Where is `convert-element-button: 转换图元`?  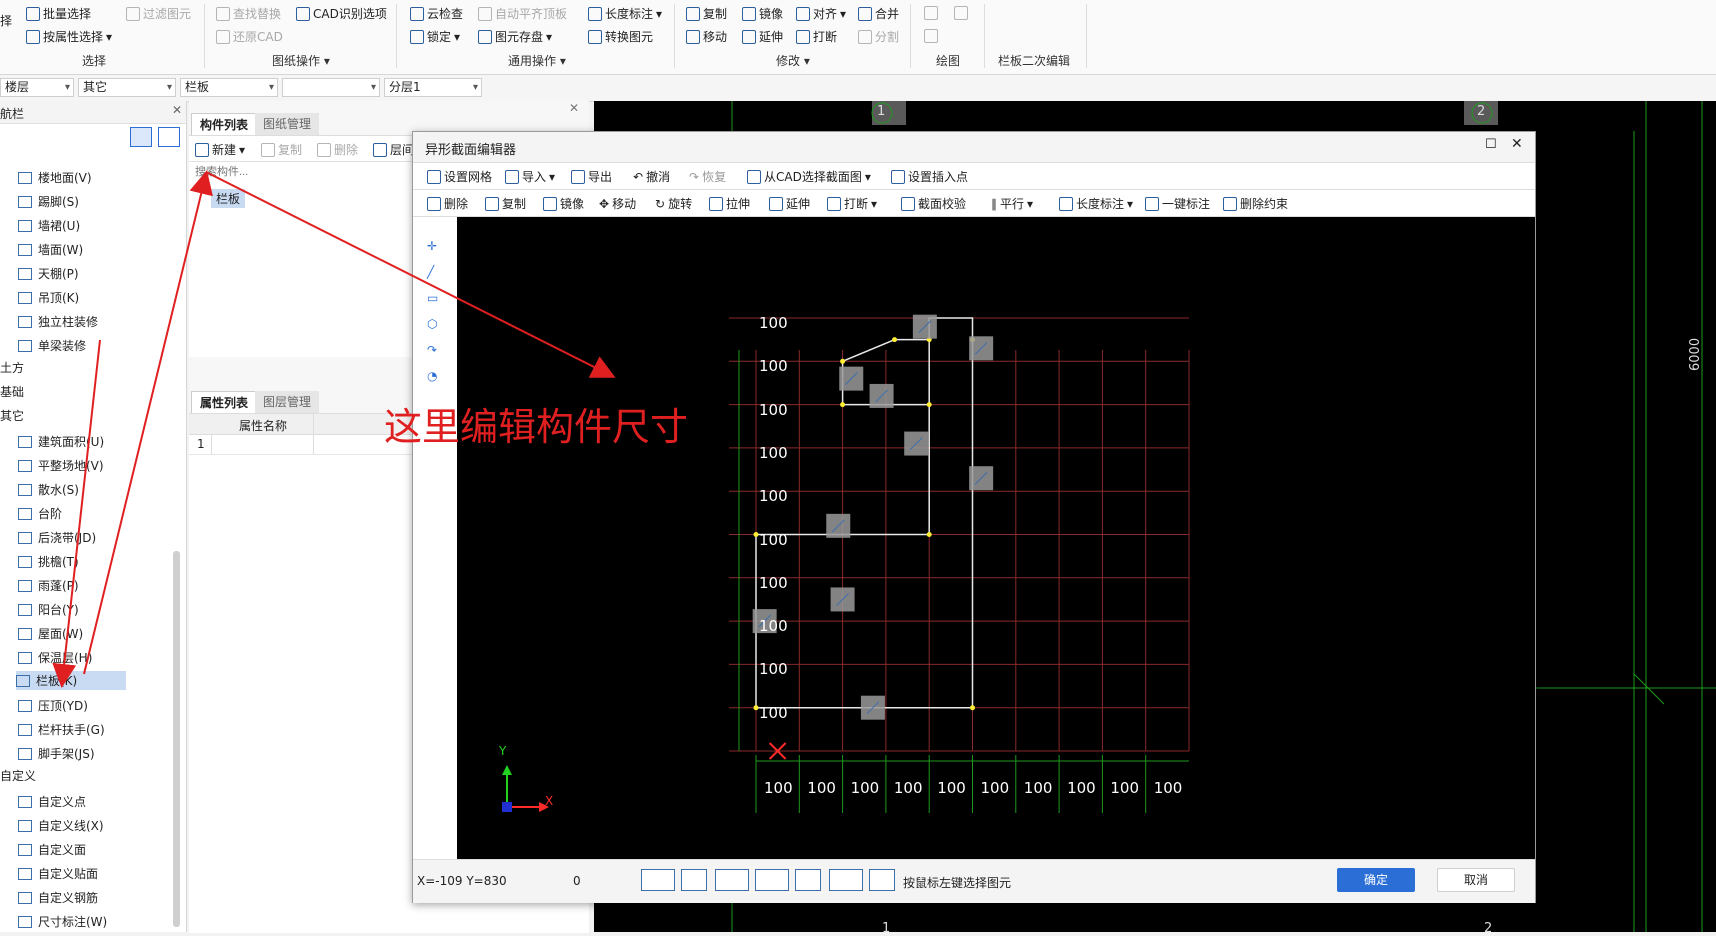
convert-element-button: 转换图元 is located at coordinates (620, 36).